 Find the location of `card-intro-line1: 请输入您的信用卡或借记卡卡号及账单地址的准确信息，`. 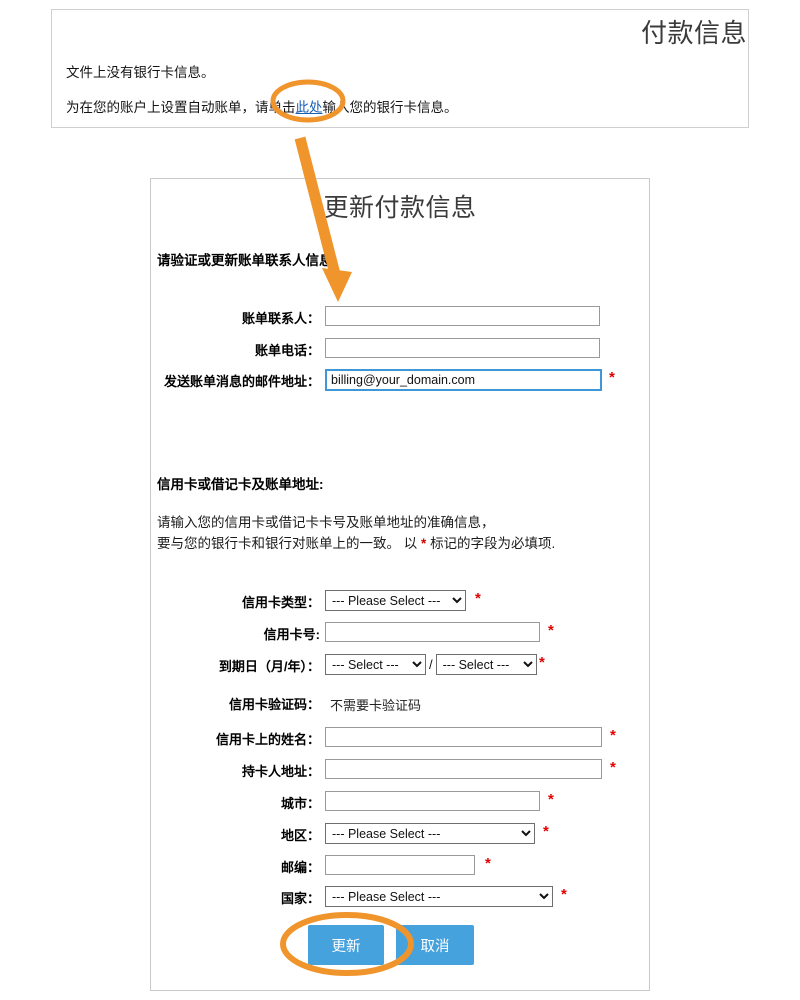

card-intro-line1: 请输入您的信用卡或借记卡卡号及账单地址的准确信息， is located at coordinates (326, 522).